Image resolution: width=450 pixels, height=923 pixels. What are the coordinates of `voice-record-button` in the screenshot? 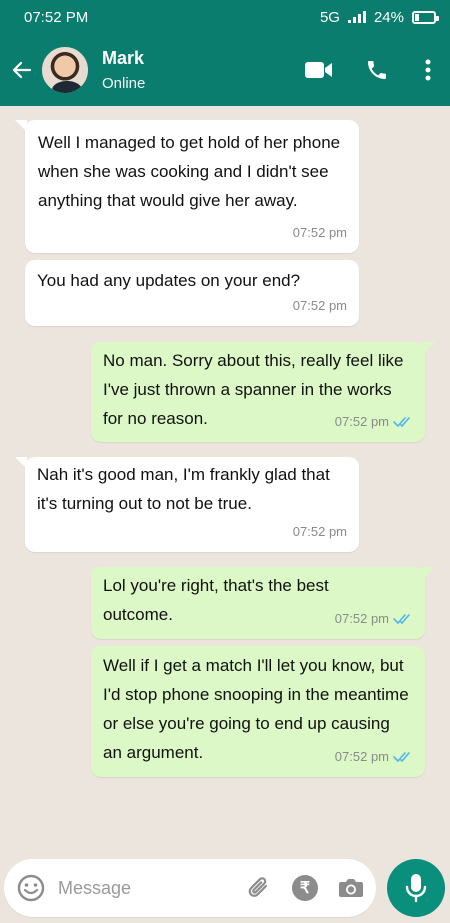 It's located at (416, 888).